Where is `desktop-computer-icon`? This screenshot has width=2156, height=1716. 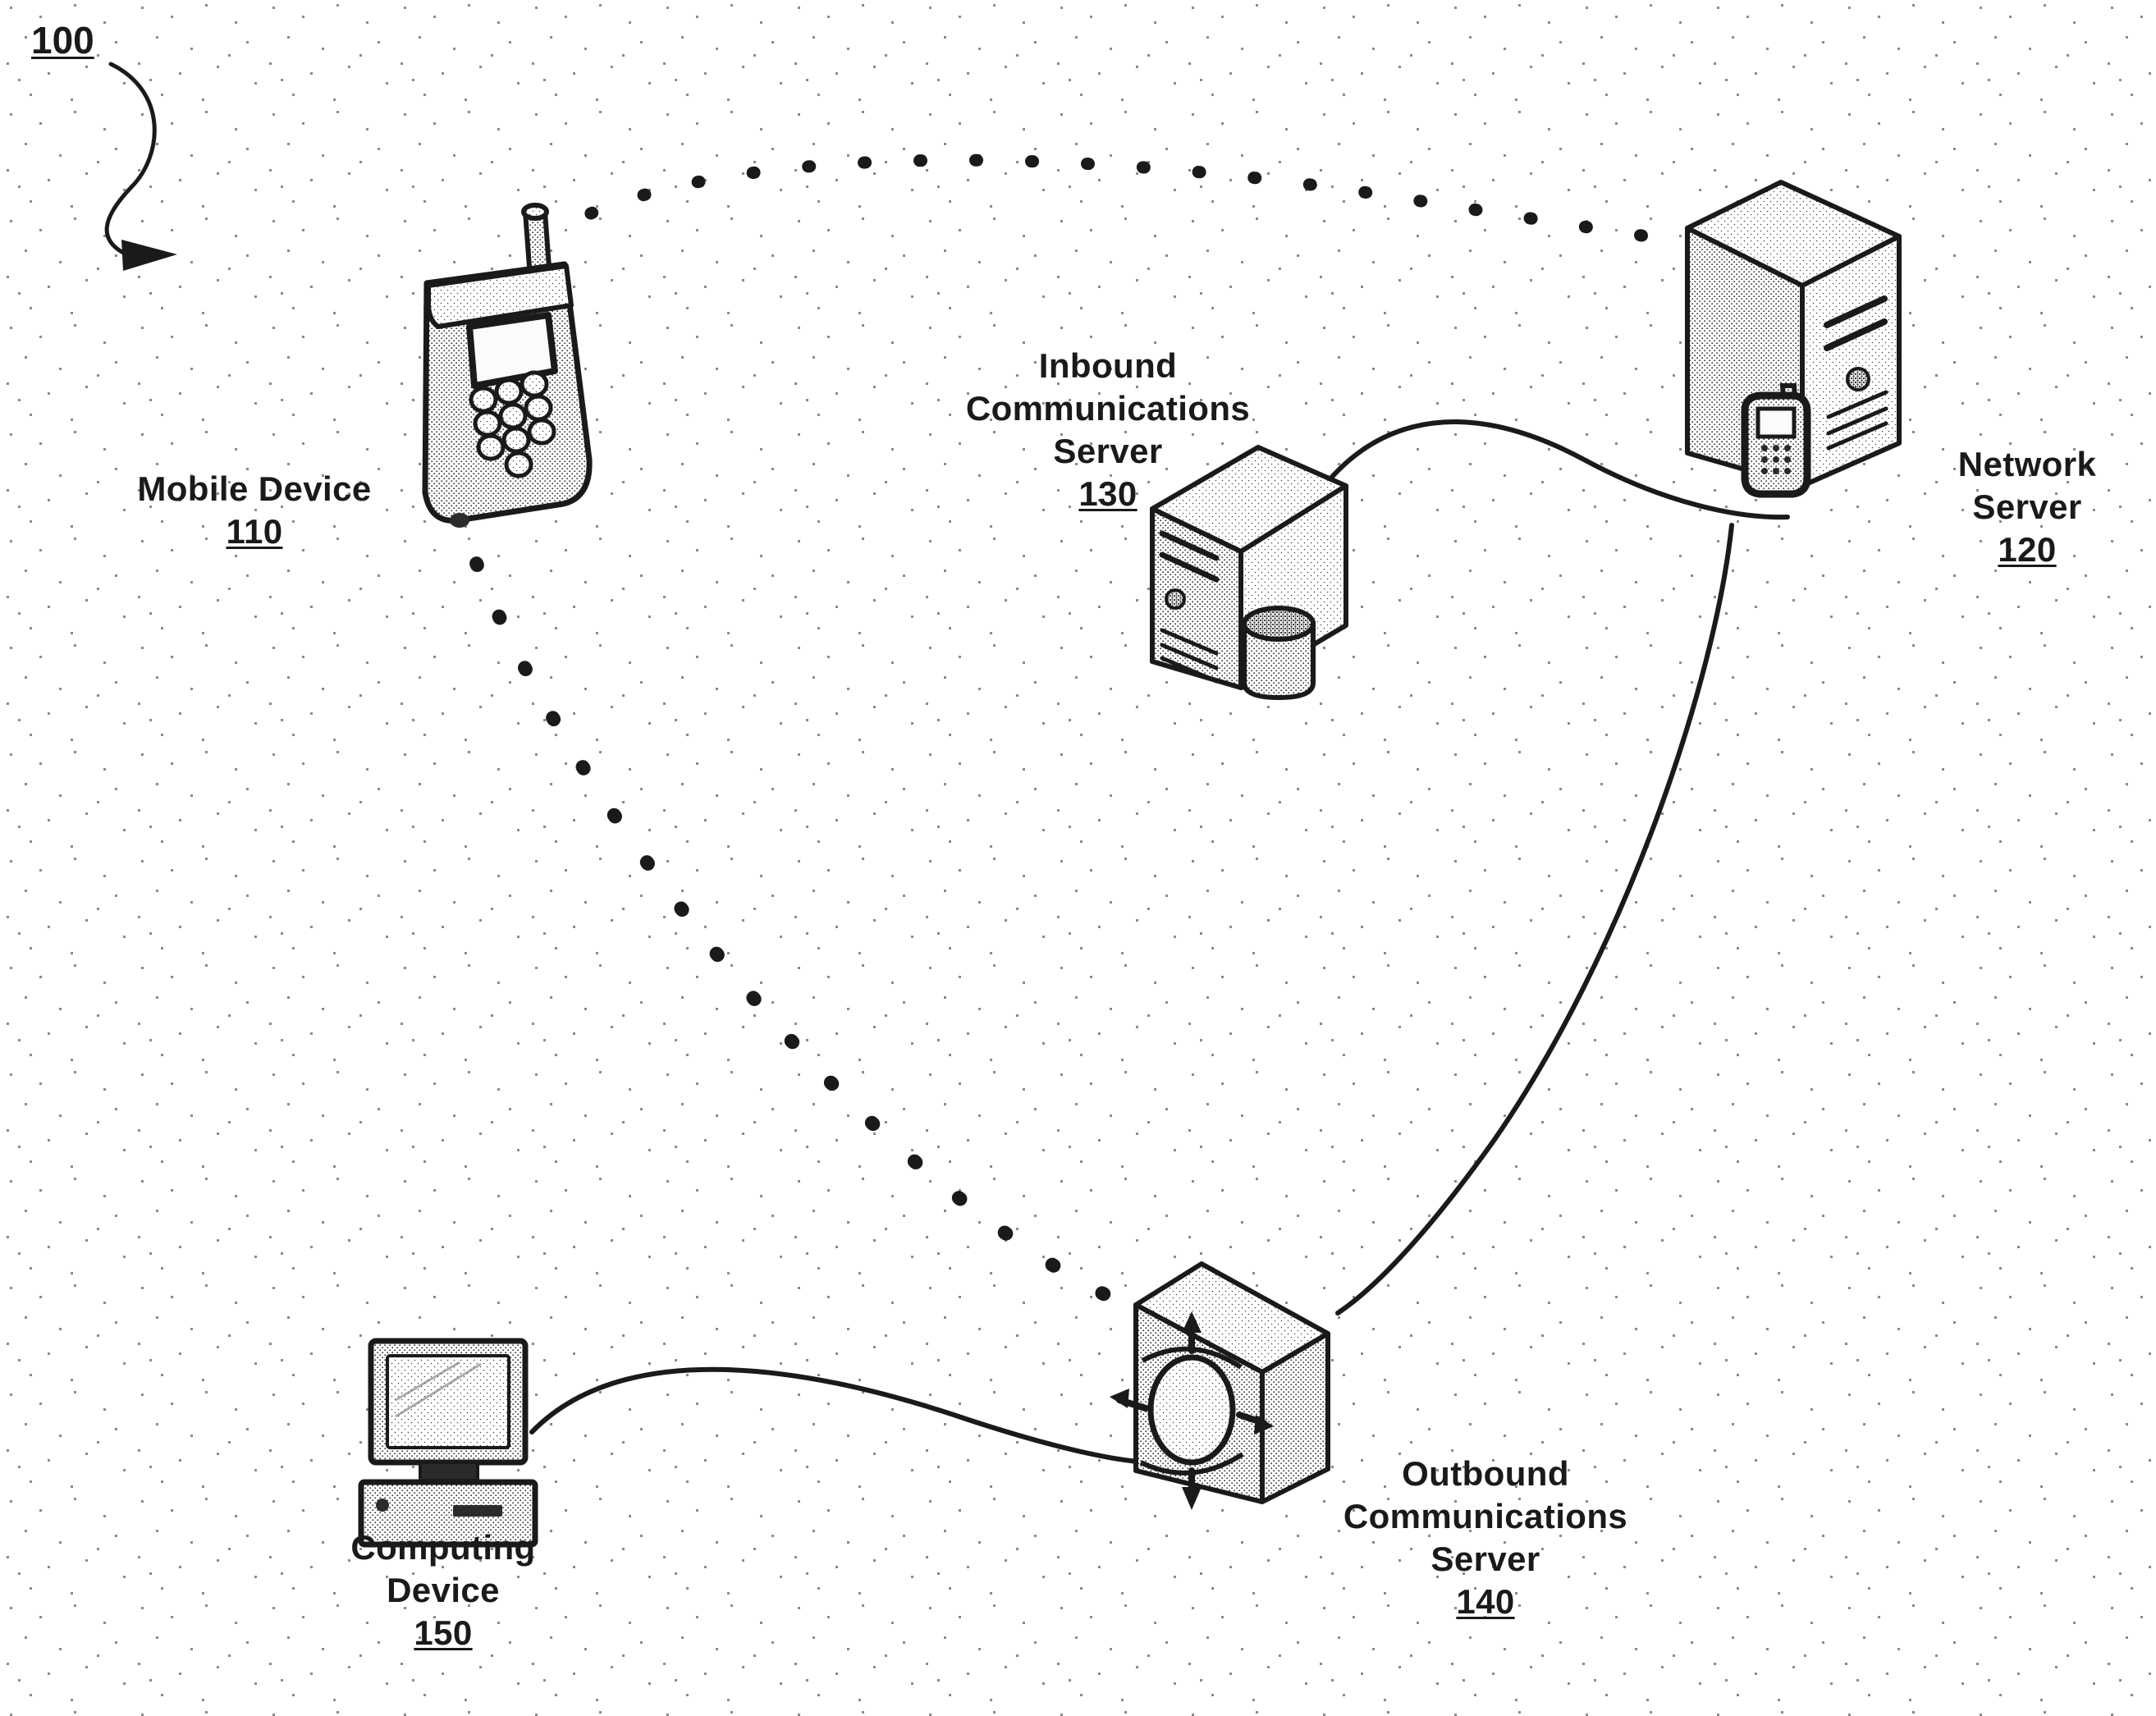
desktop-computer-icon is located at coordinates (448, 1443).